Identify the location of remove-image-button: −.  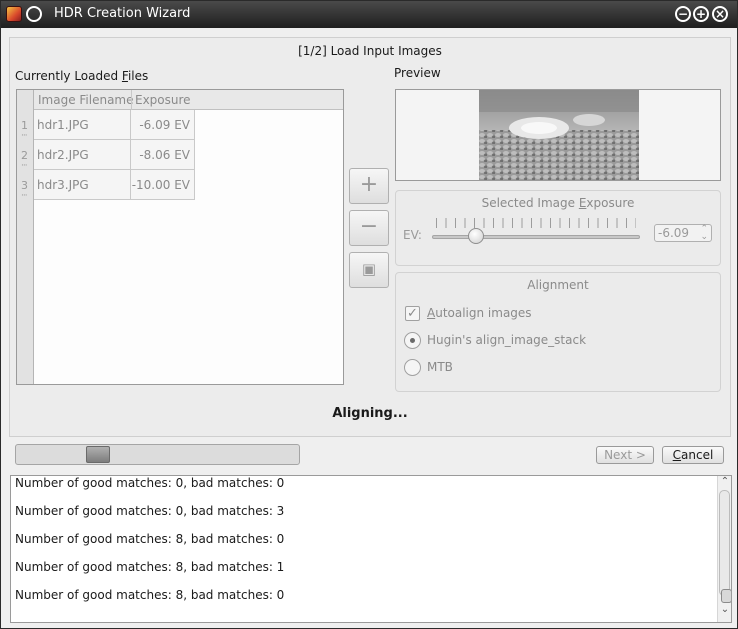
(369, 228).